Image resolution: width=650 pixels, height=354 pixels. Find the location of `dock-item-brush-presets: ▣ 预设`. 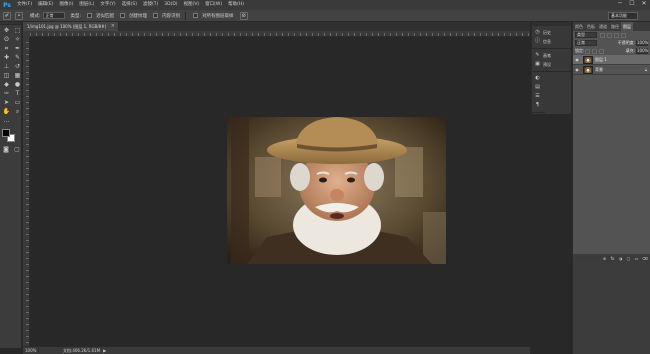

dock-item-brush-presets: ▣ 预设 is located at coordinates (551, 64).